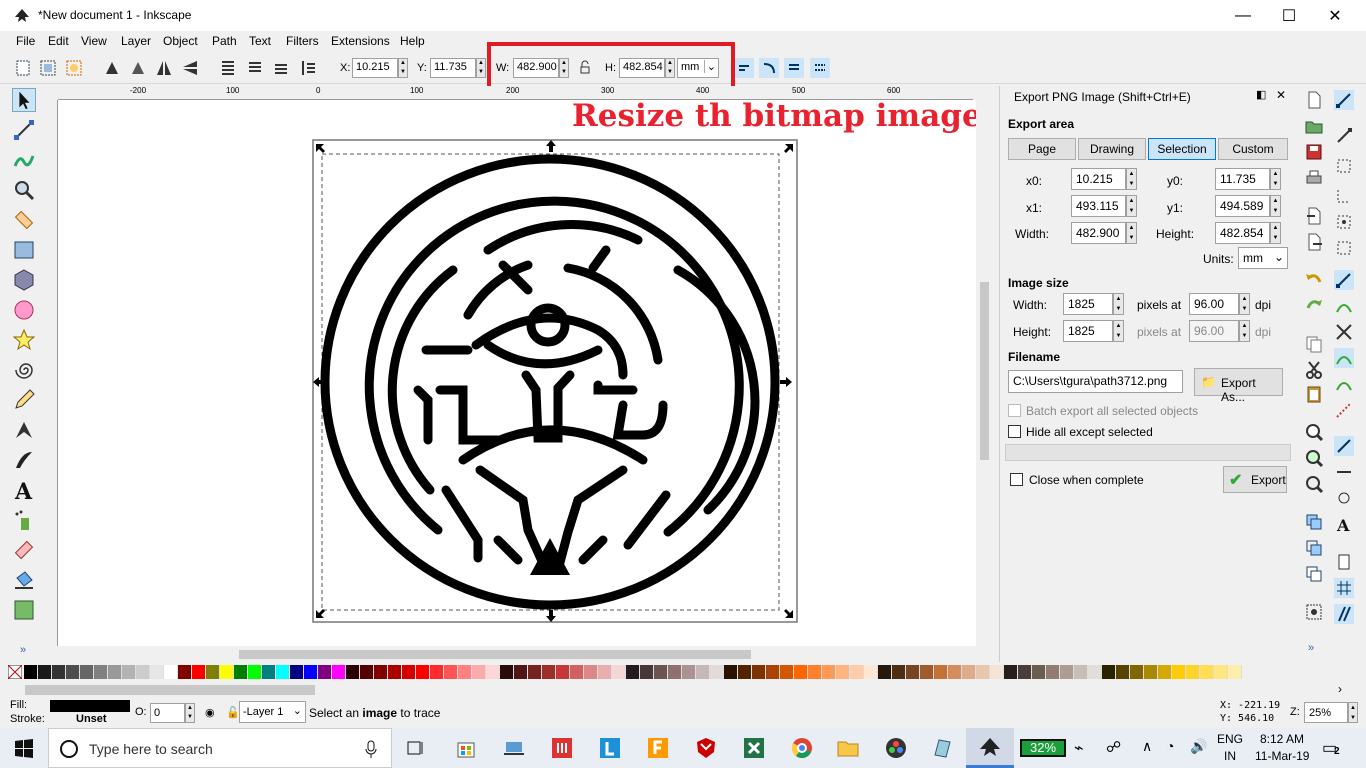 The height and width of the screenshot is (768, 1366). Describe the element at coordinates (224, 41) in the screenshot. I see `menu-path: Path` at that location.